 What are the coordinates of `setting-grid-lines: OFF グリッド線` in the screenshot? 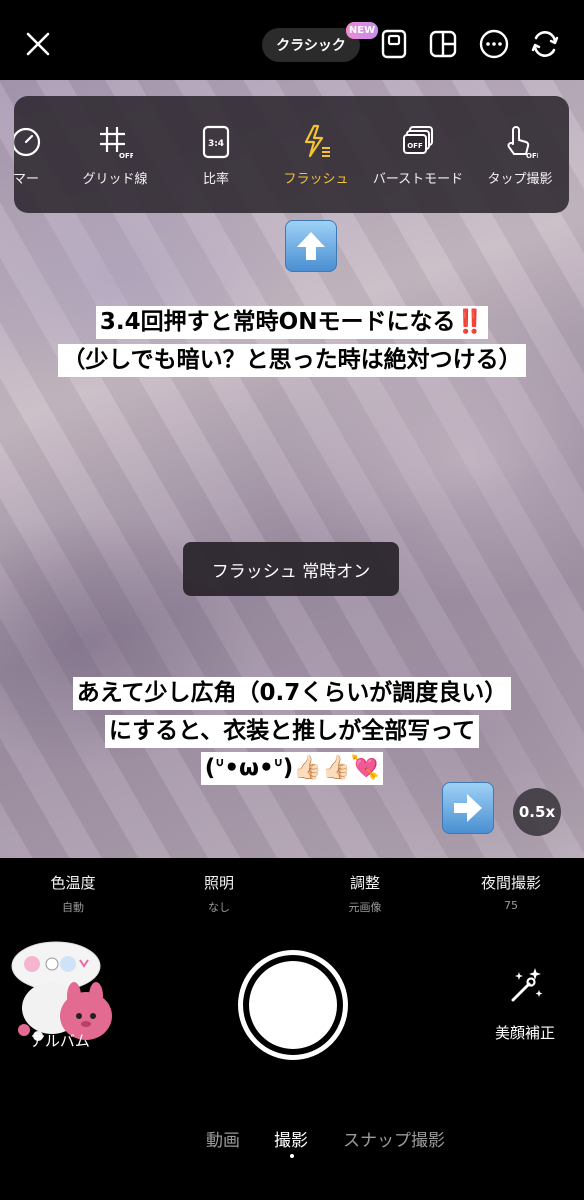 It's located at (115, 154).